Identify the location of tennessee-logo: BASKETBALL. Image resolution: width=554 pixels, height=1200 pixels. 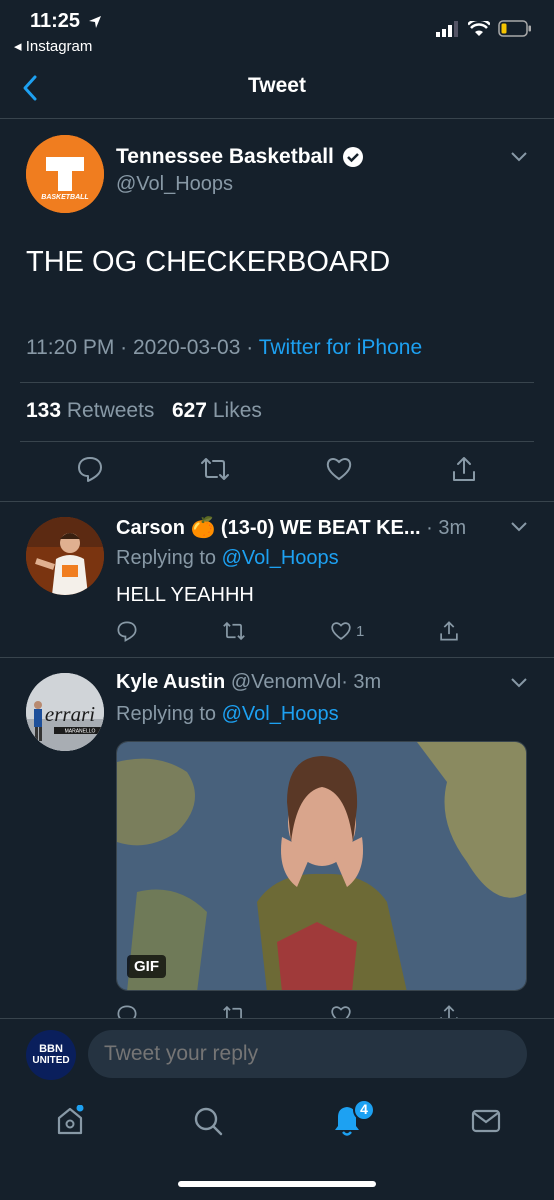
(65, 174).